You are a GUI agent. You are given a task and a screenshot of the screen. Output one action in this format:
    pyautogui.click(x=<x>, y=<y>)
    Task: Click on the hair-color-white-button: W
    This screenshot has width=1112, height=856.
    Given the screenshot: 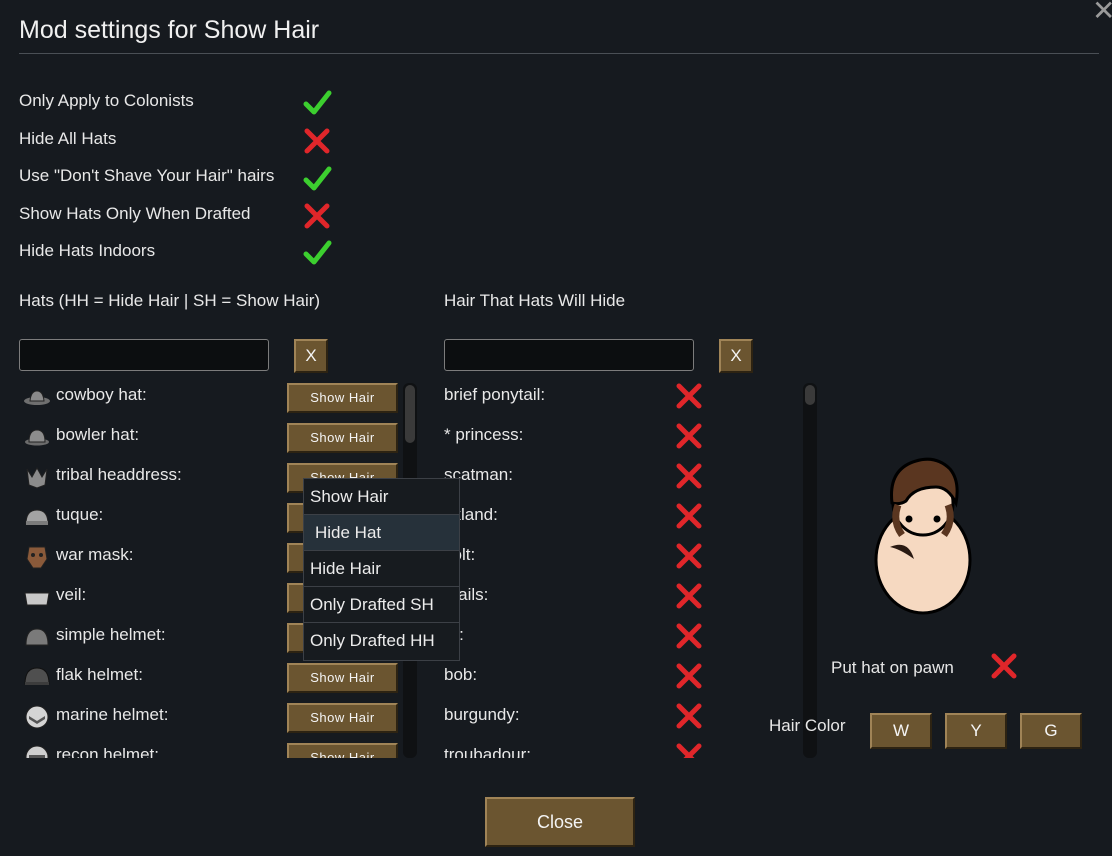 What is the action you would take?
    pyautogui.click(x=901, y=731)
    